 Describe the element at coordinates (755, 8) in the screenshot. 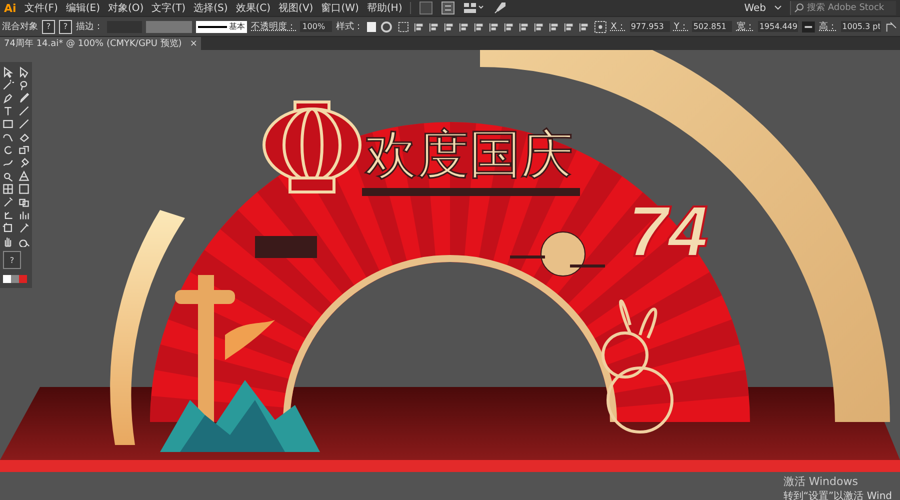

I see `workspace-switcher: Web` at that location.